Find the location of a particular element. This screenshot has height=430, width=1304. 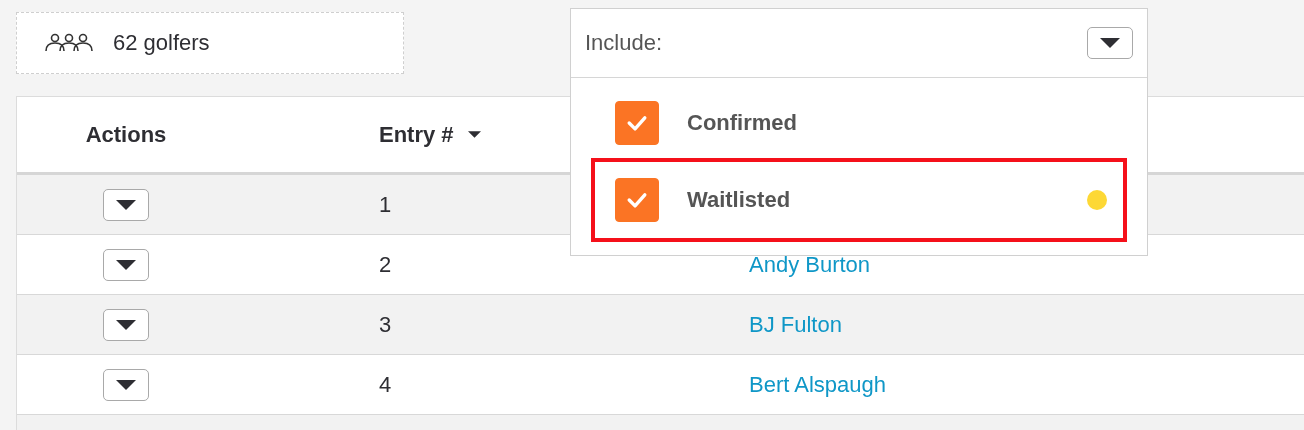

entry-number: 4 is located at coordinates (385, 384).